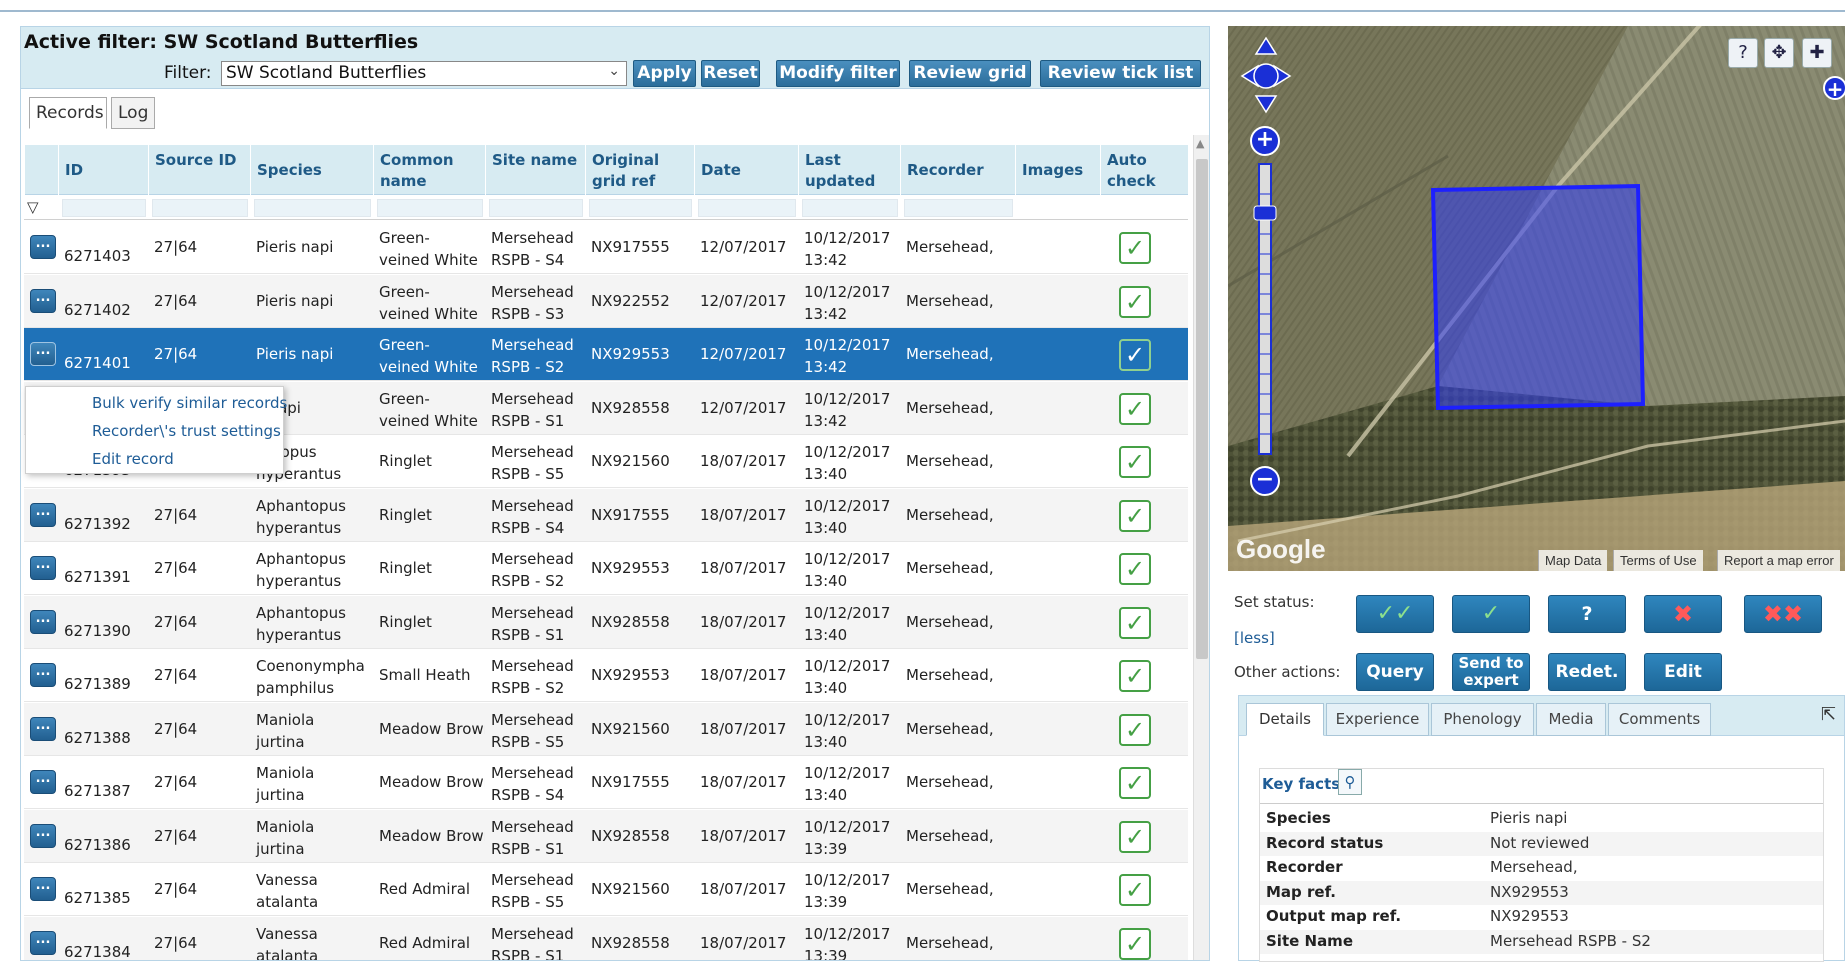  What do you see at coordinates (1834, 88) in the screenshot?
I see `layer-switcher-icon: +` at bounding box center [1834, 88].